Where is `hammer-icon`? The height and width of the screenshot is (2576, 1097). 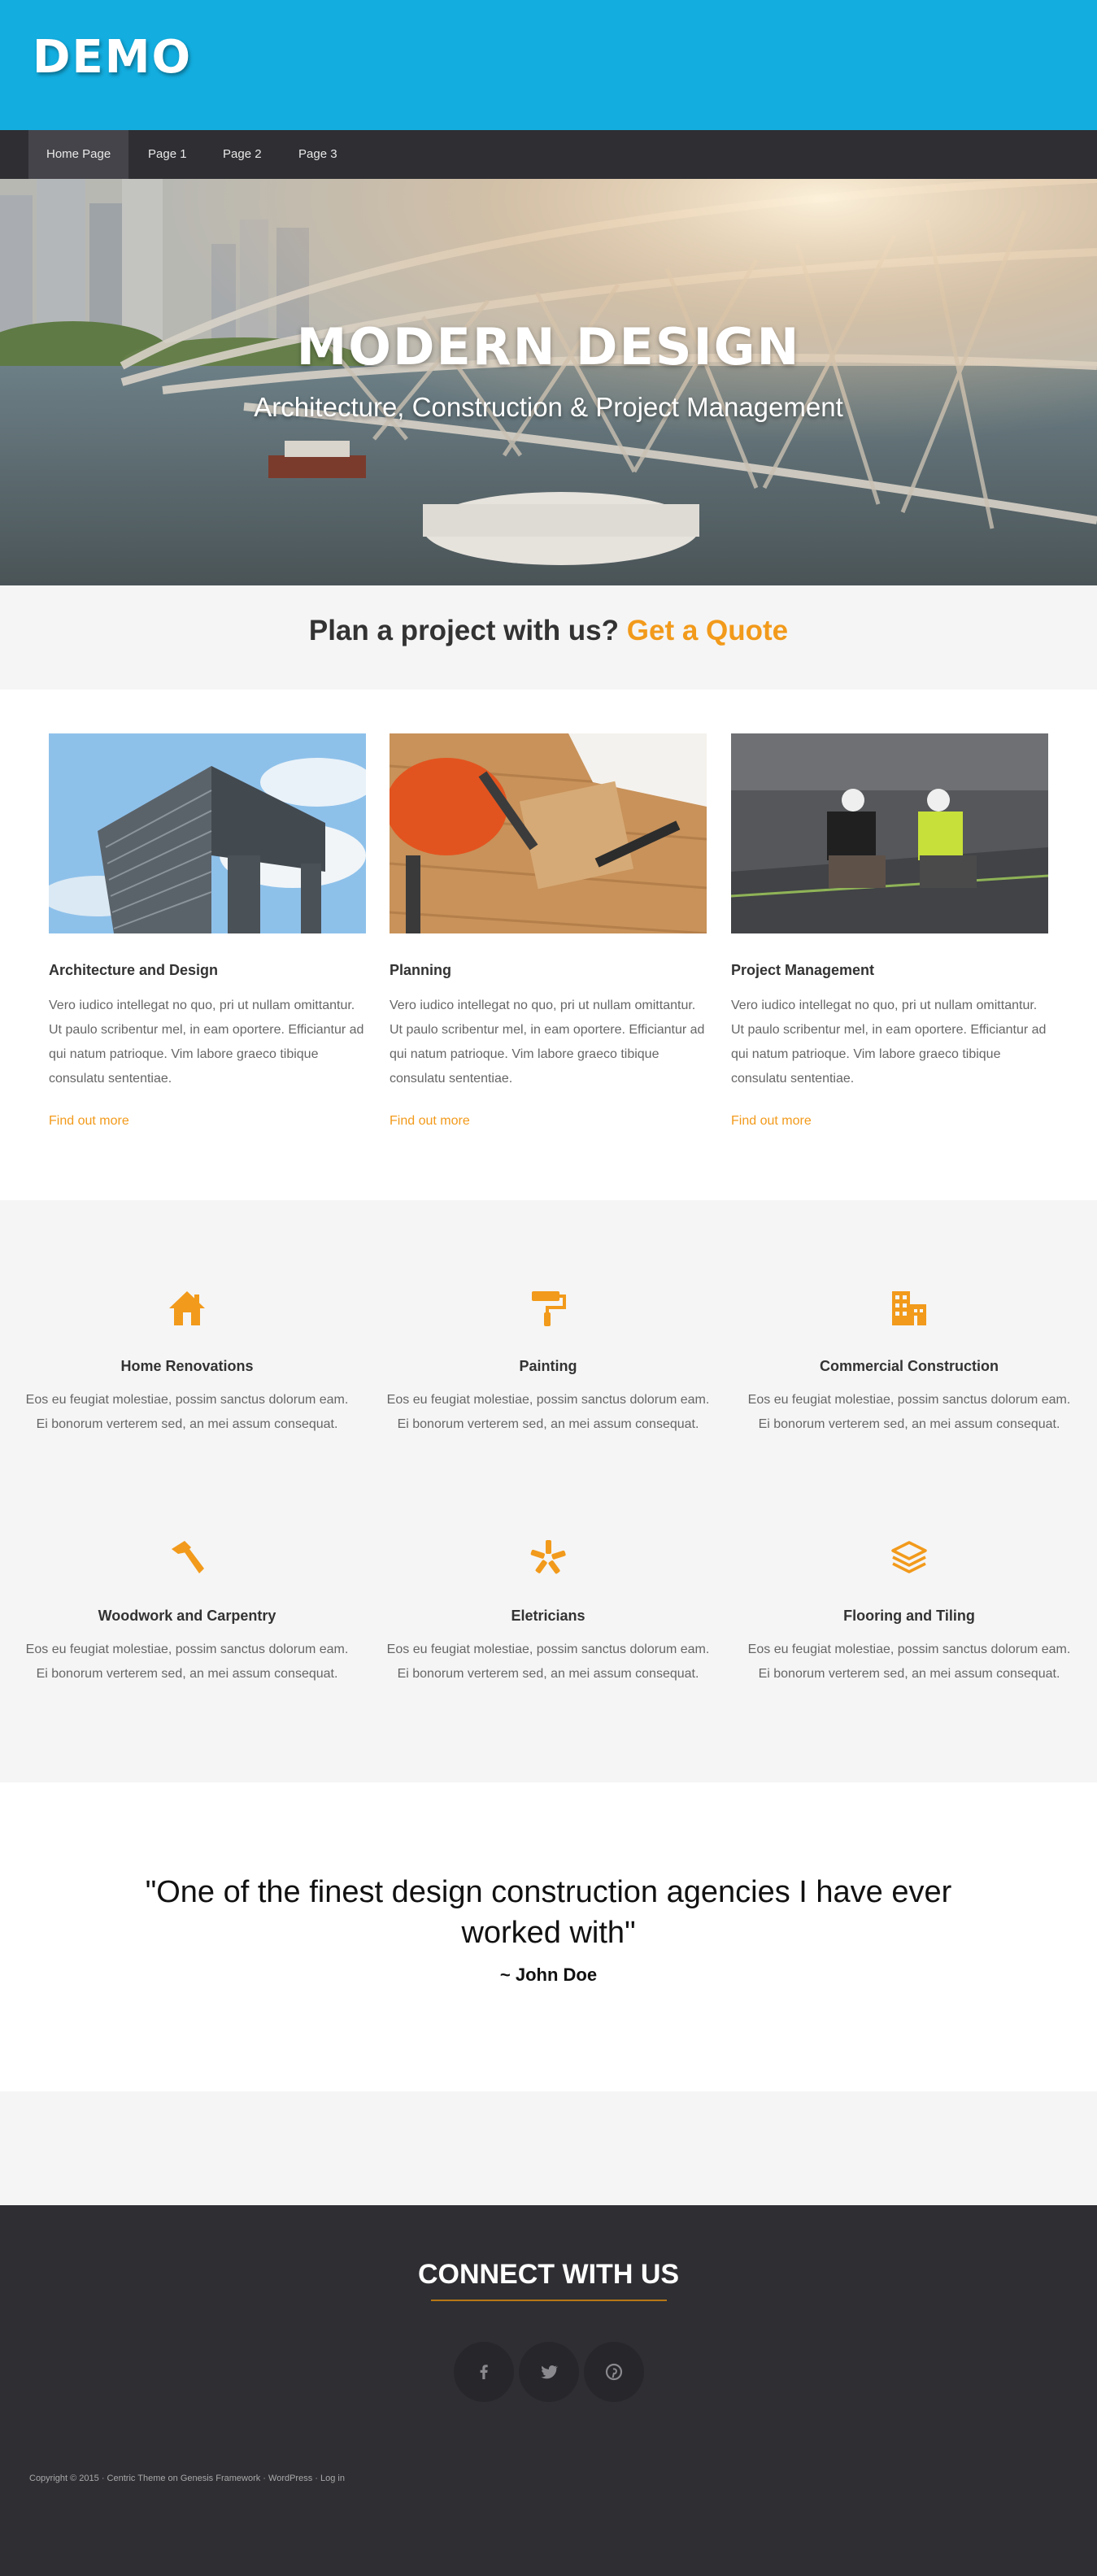 hammer-icon is located at coordinates (188, 1557).